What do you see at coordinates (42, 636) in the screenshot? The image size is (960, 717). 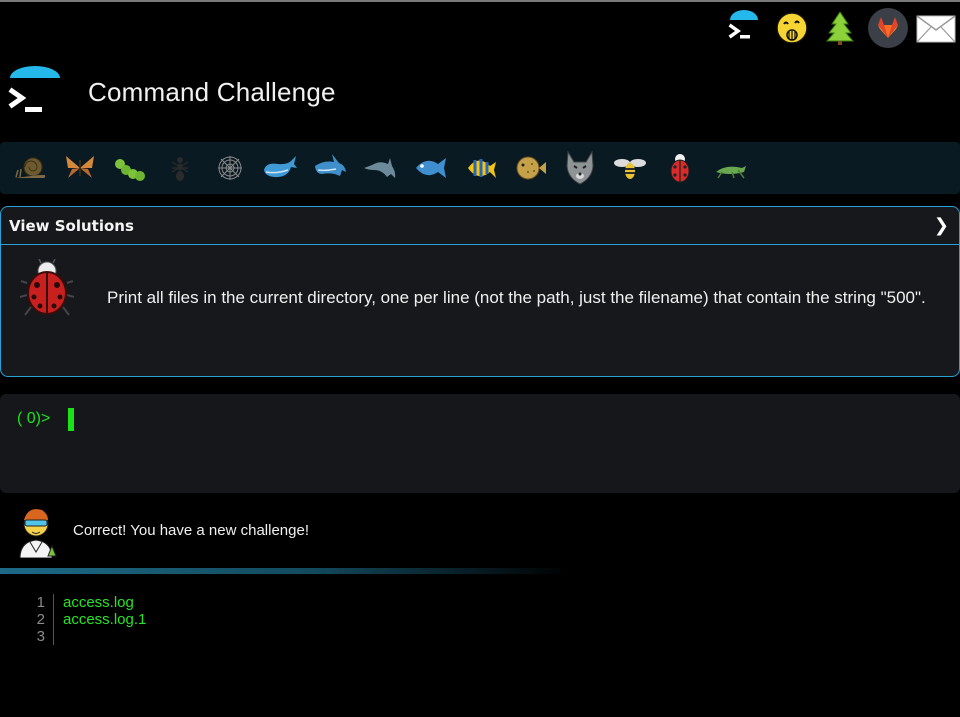 I see `line-number: 3` at bounding box center [42, 636].